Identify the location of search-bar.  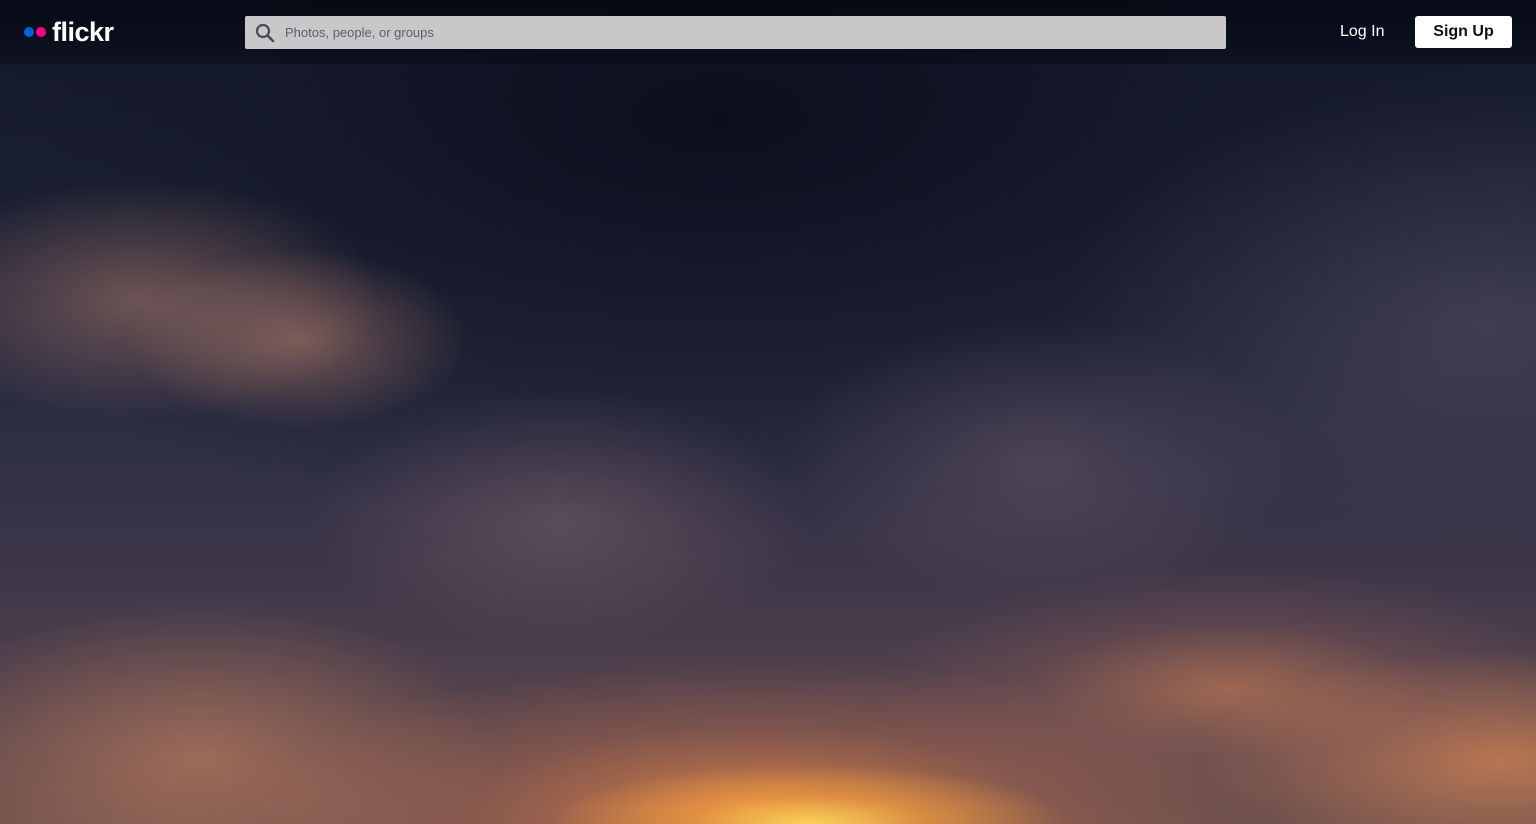
(735, 32).